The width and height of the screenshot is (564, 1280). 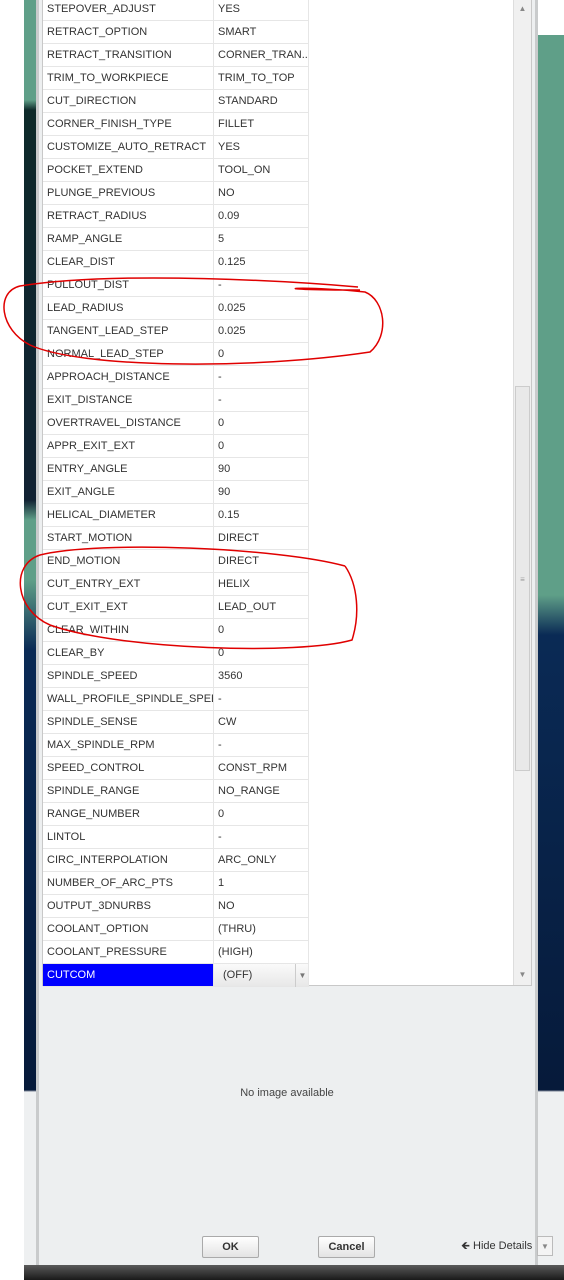 What do you see at coordinates (261, 929) in the screenshot?
I see `parameter-value: (THRU)` at bounding box center [261, 929].